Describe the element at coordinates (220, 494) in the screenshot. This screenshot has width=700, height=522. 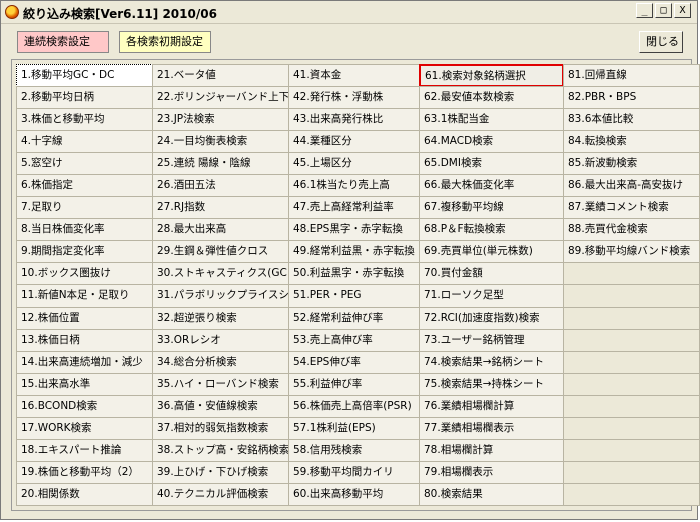
I see `search-option: 40.テクニカル評価検索` at that location.